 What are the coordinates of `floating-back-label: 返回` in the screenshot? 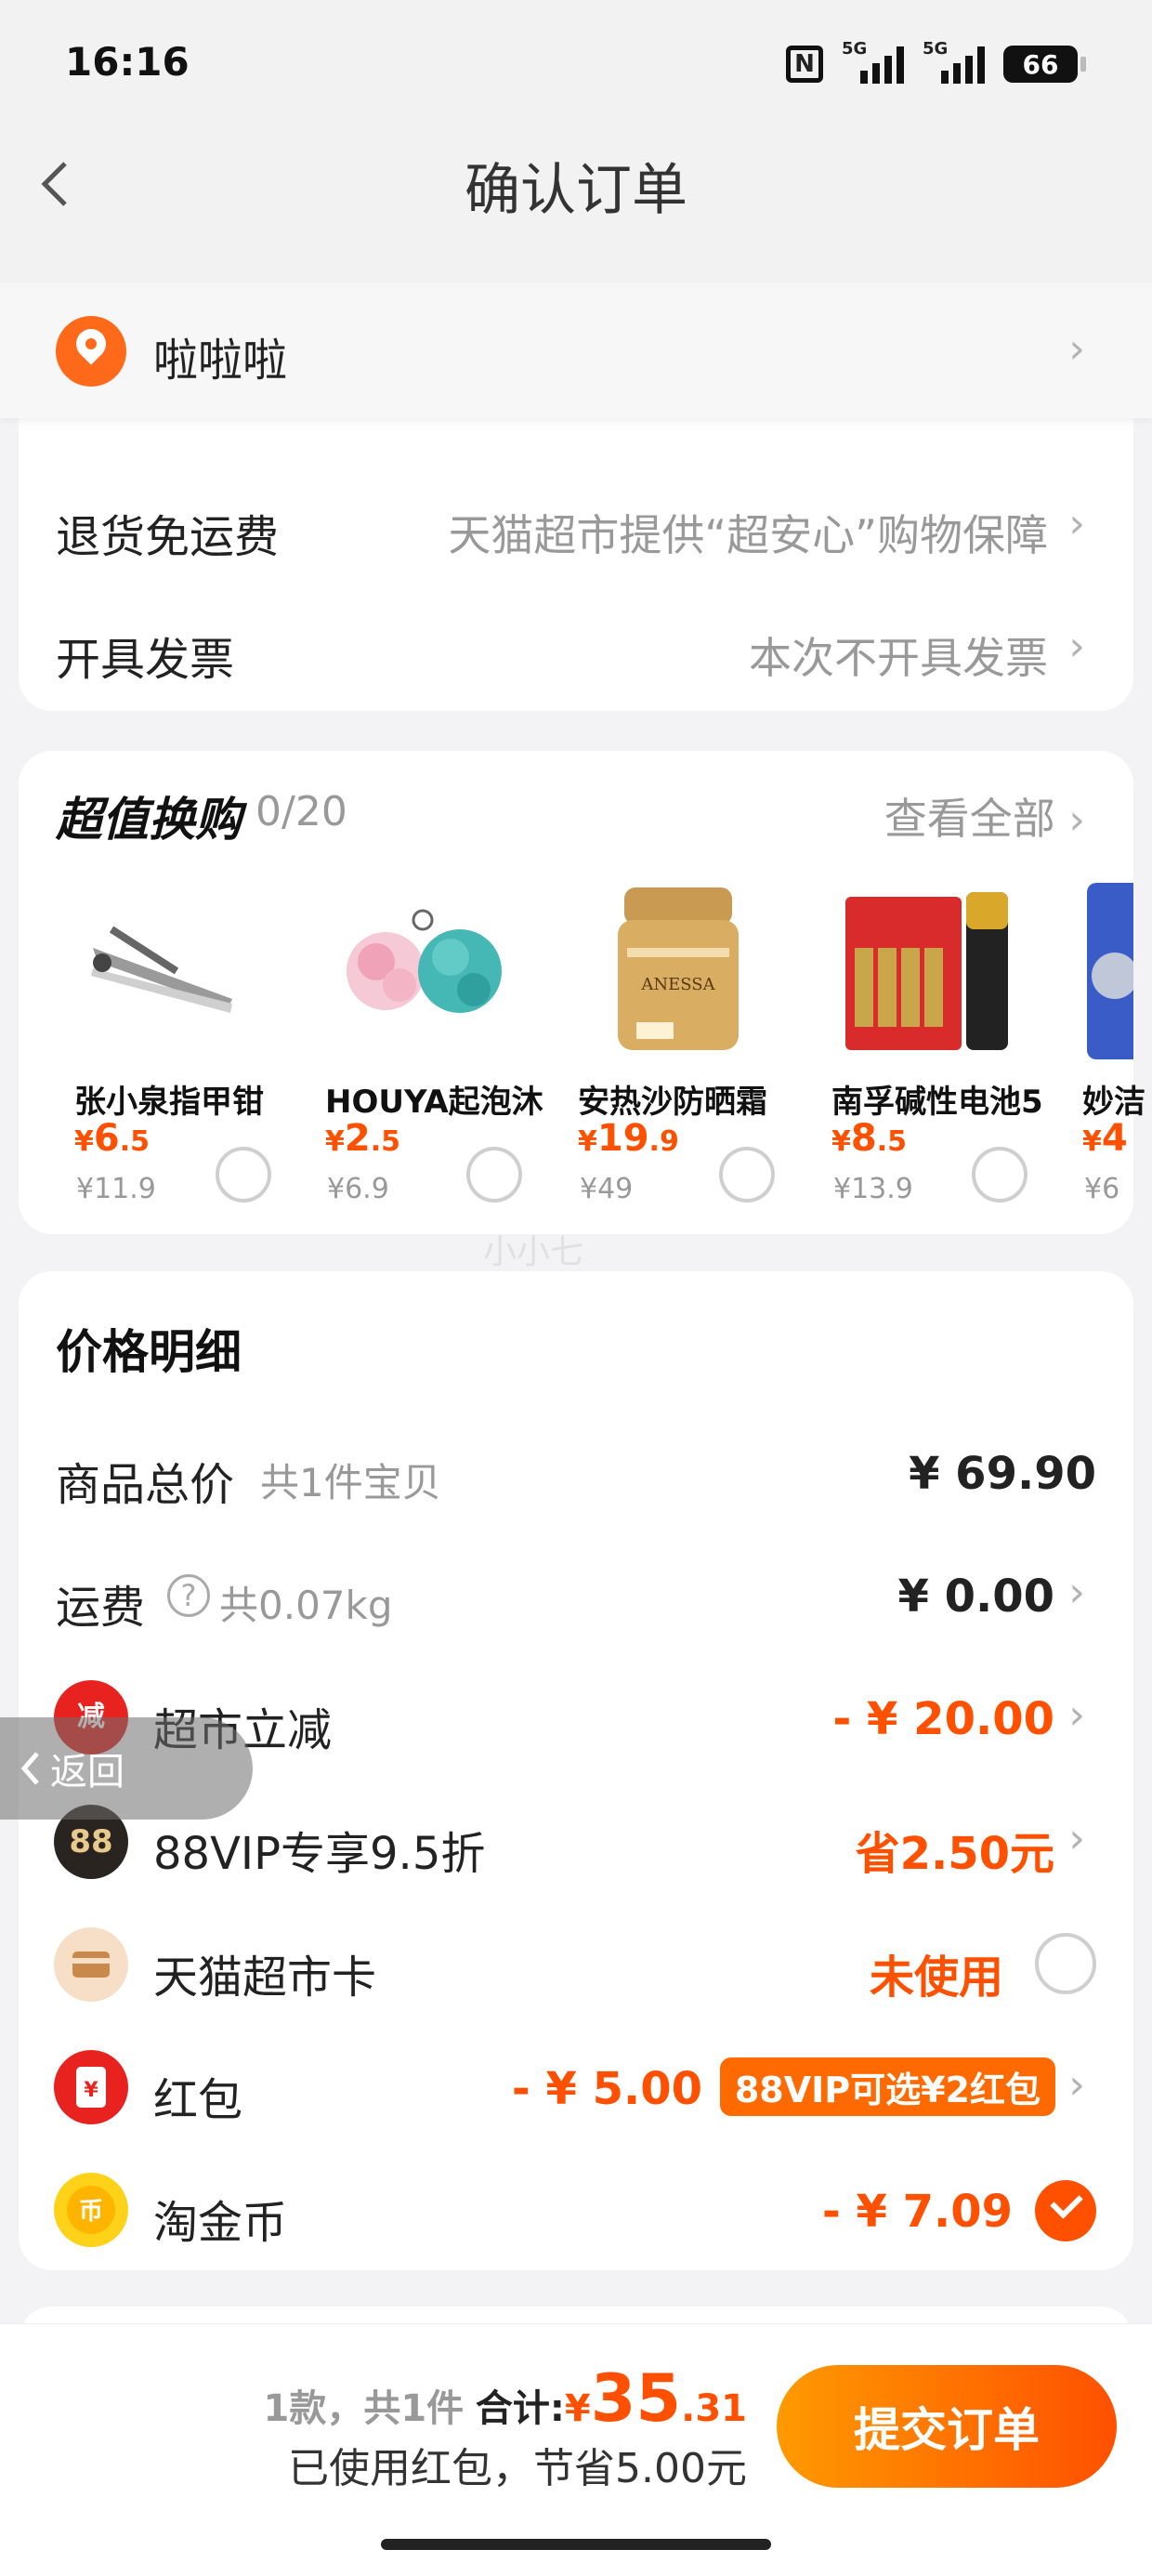 It's located at (87, 1772).